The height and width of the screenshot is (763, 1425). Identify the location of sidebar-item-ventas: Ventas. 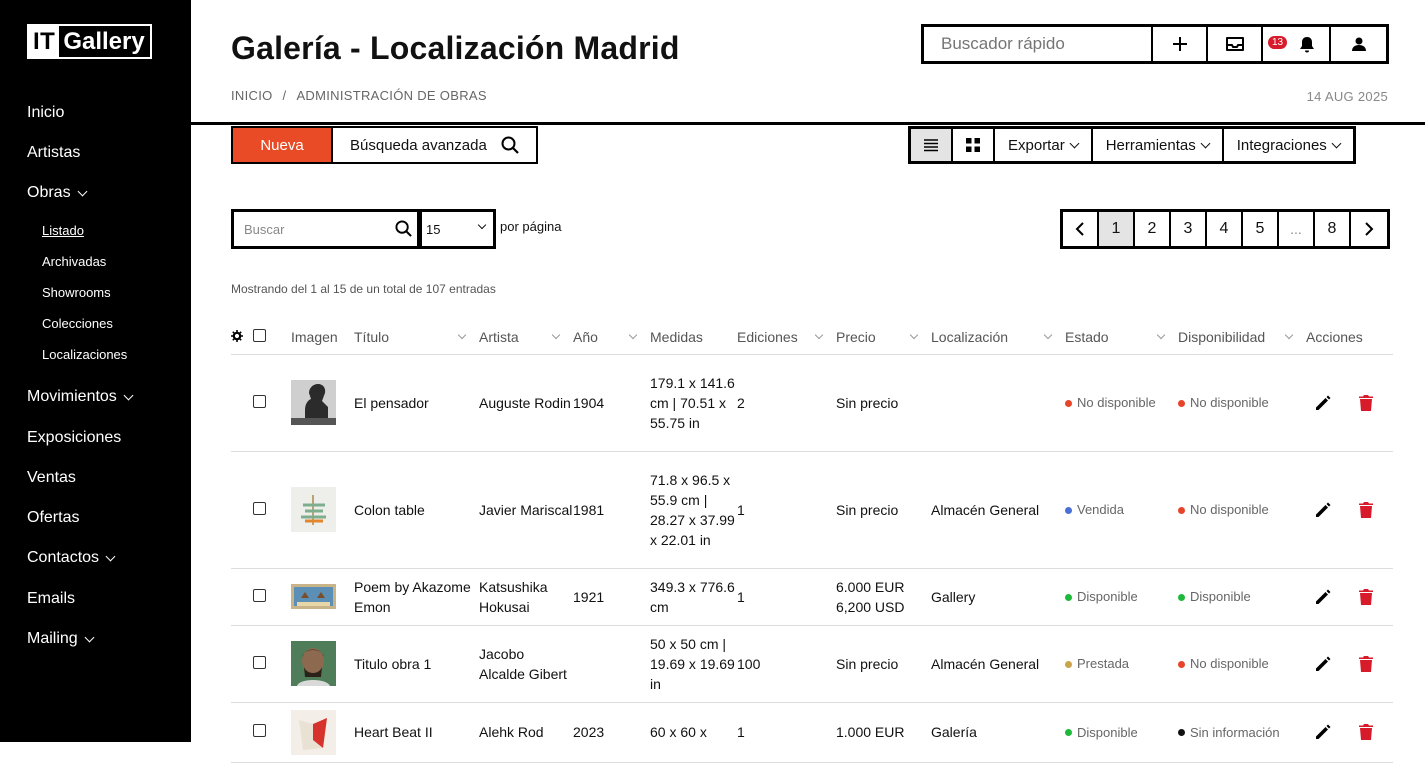
(51, 478).